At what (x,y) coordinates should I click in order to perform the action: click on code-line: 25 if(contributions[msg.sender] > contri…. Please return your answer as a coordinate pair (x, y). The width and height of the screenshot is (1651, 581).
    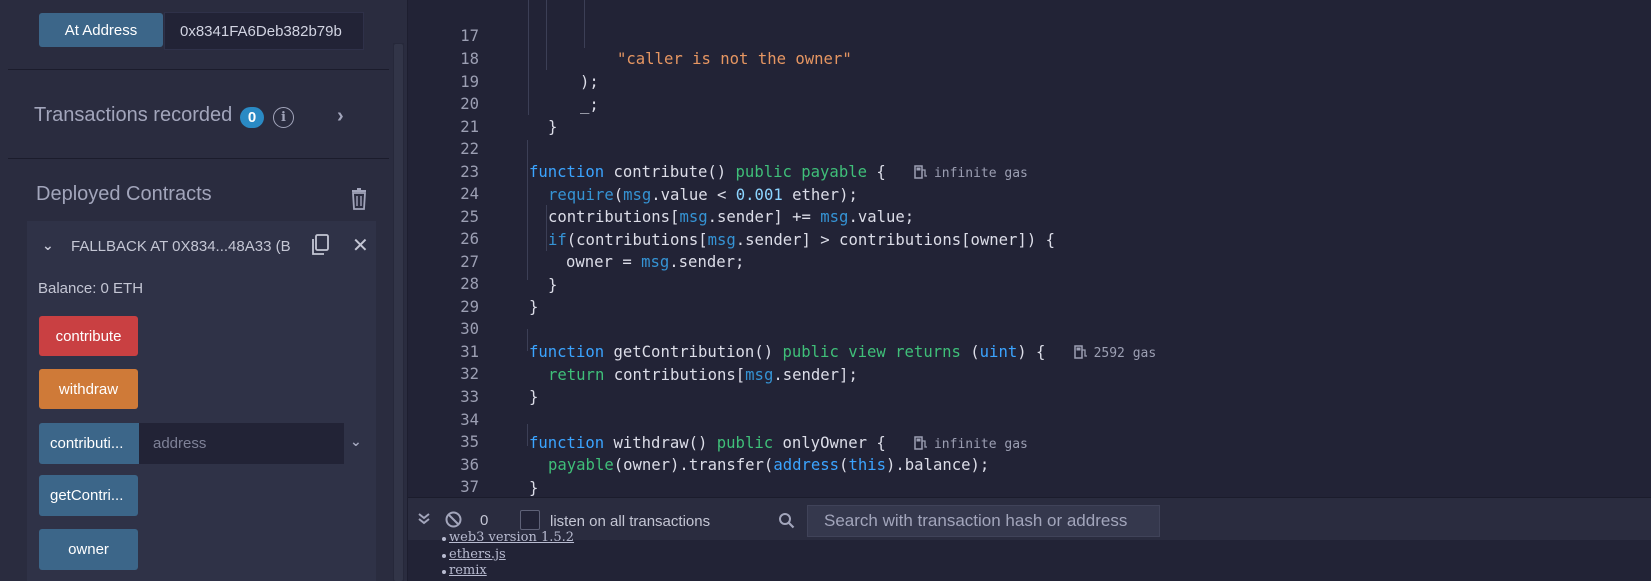
    Looking at the image, I should click on (1029, 216).